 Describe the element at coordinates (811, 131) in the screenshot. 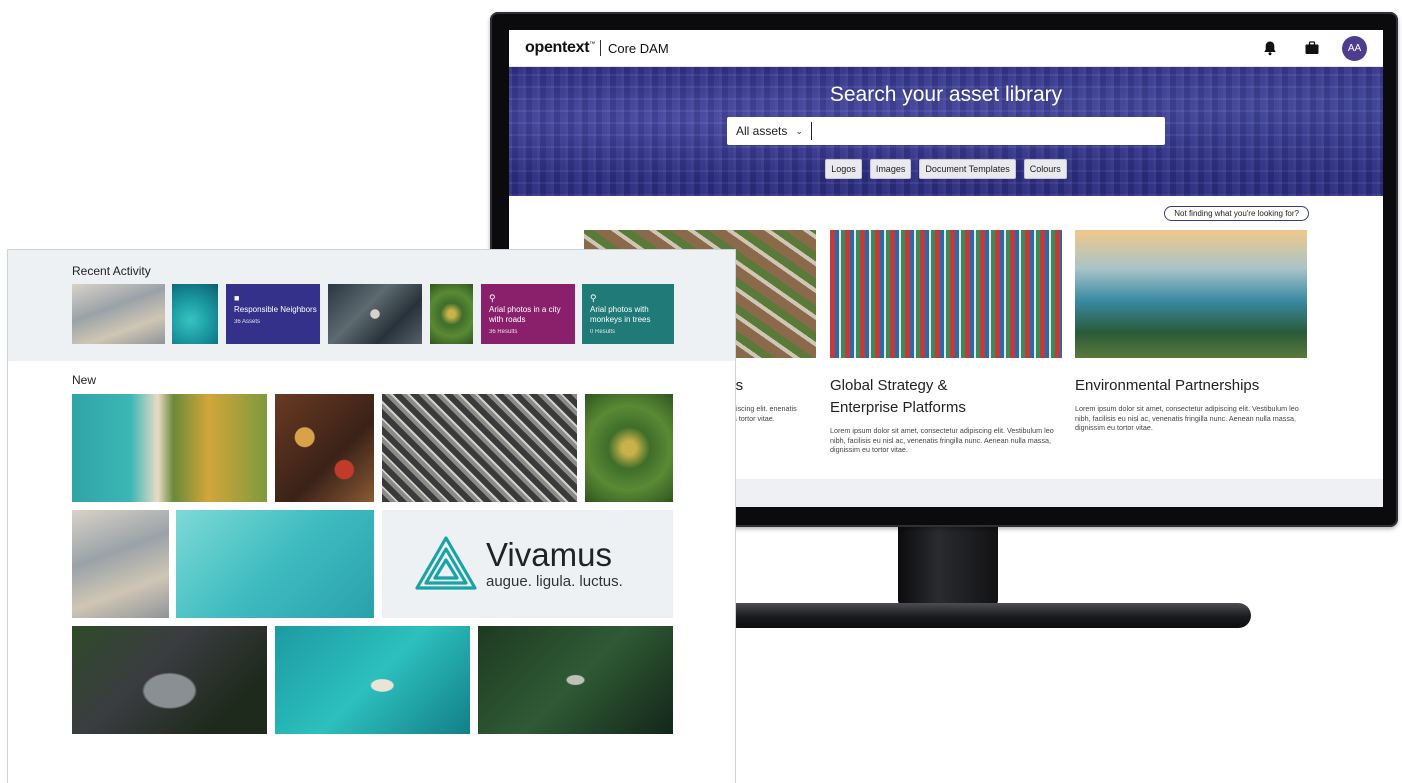

I see `text-cursor` at that location.